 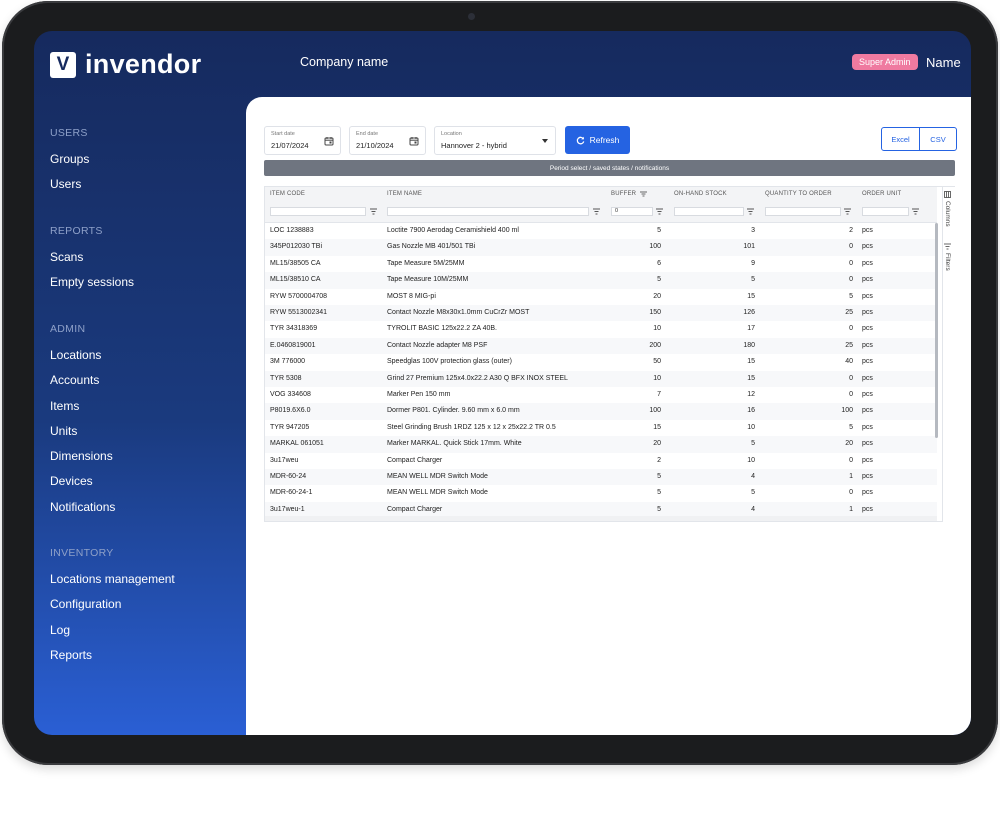 What do you see at coordinates (580, 140) in the screenshot?
I see `refresh-icon` at bounding box center [580, 140].